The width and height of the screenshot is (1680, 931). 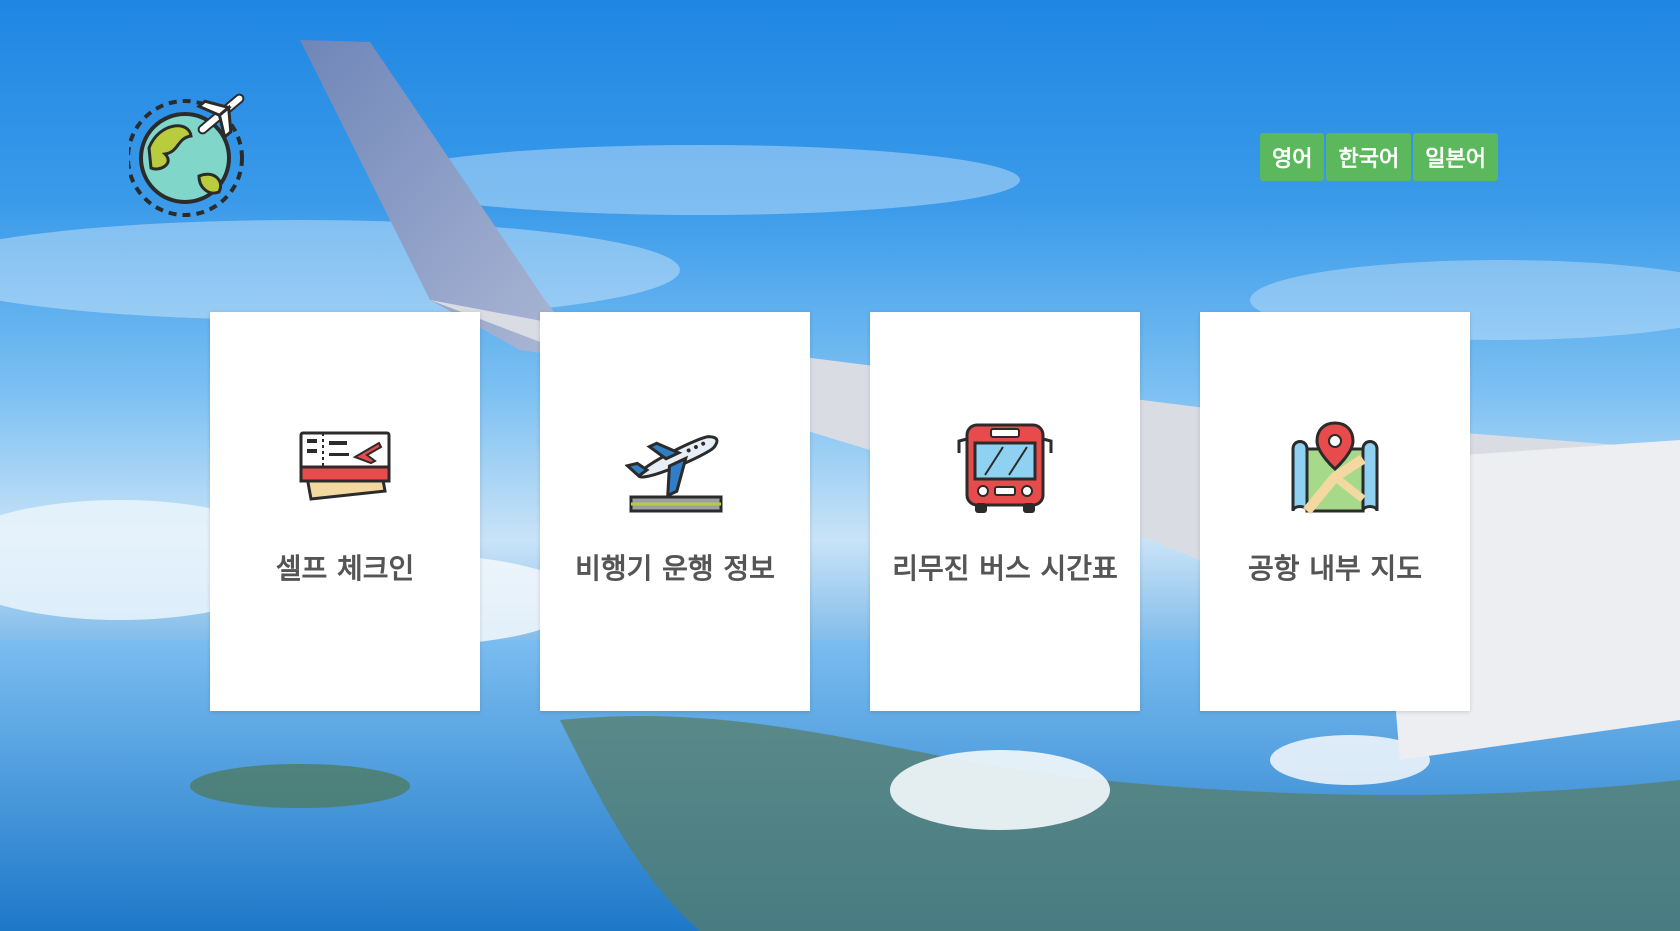 I want to click on card-flight-info: 비행기 운행 정보, so click(x=675, y=511).